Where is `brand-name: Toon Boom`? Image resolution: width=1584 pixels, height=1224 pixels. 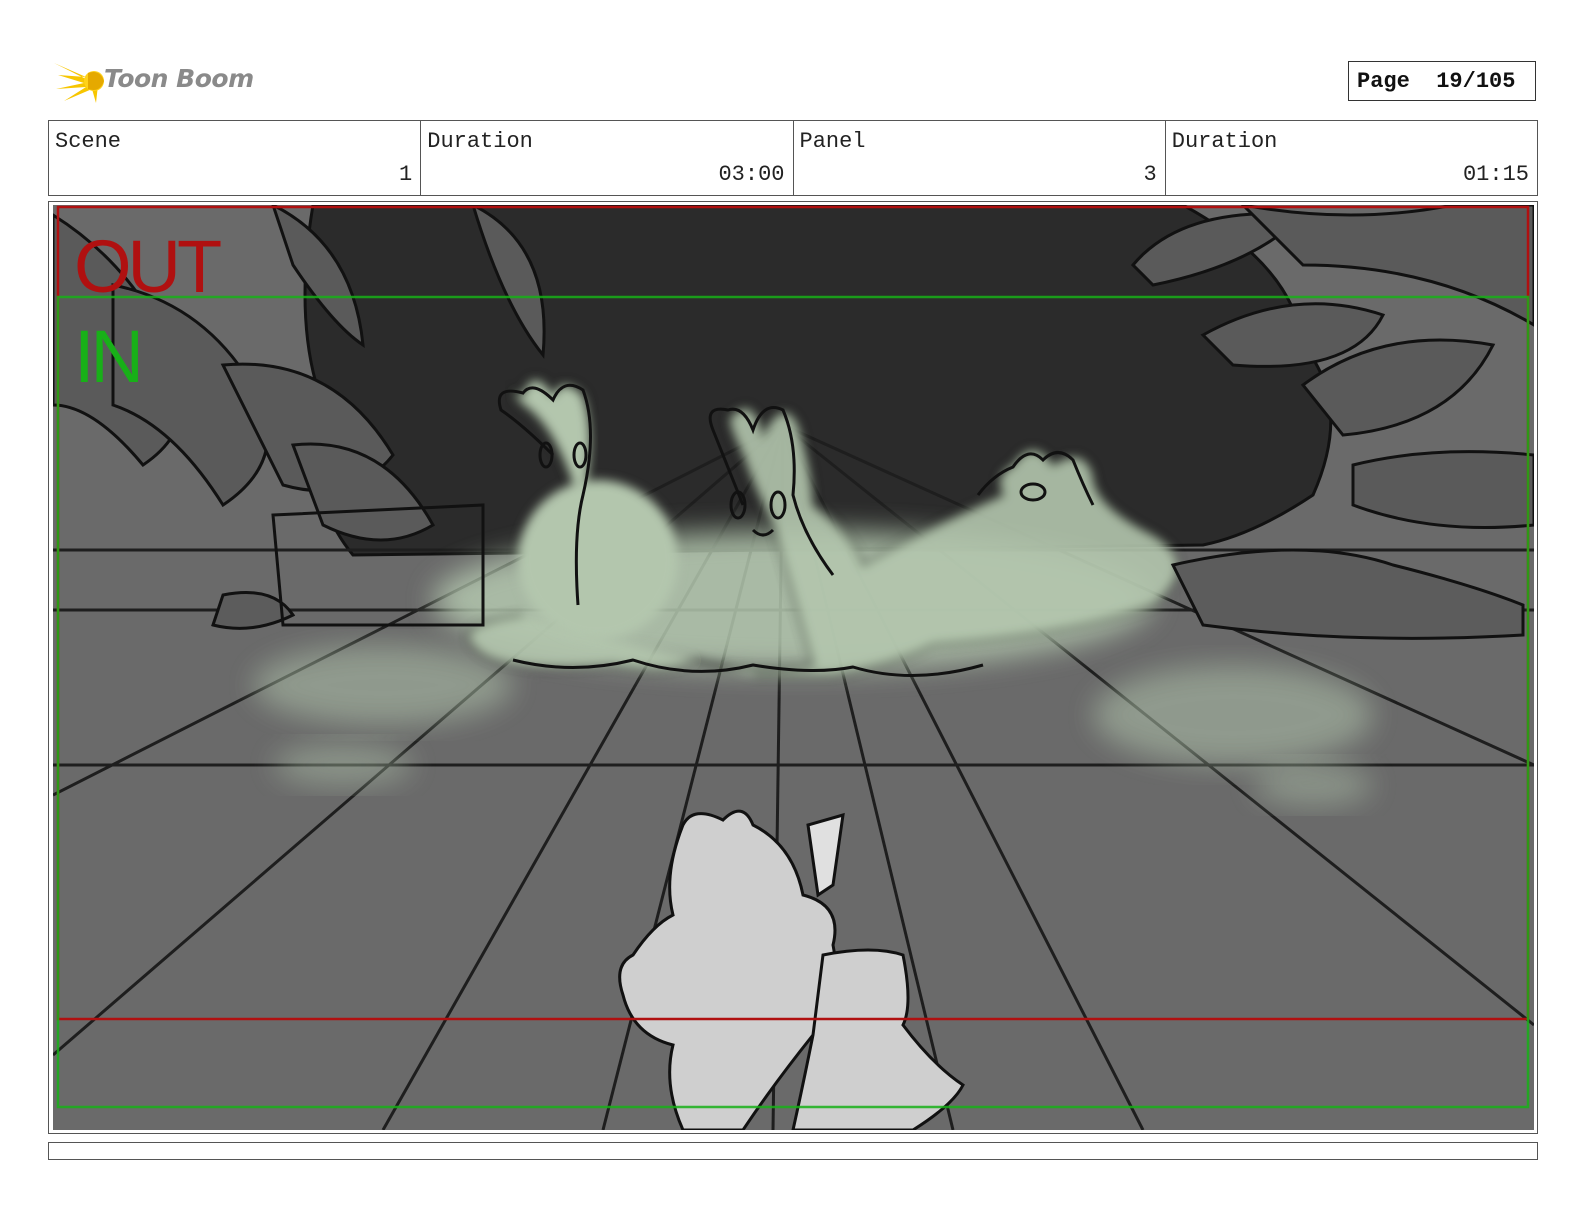 brand-name: Toon Boom is located at coordinates (179, 78).